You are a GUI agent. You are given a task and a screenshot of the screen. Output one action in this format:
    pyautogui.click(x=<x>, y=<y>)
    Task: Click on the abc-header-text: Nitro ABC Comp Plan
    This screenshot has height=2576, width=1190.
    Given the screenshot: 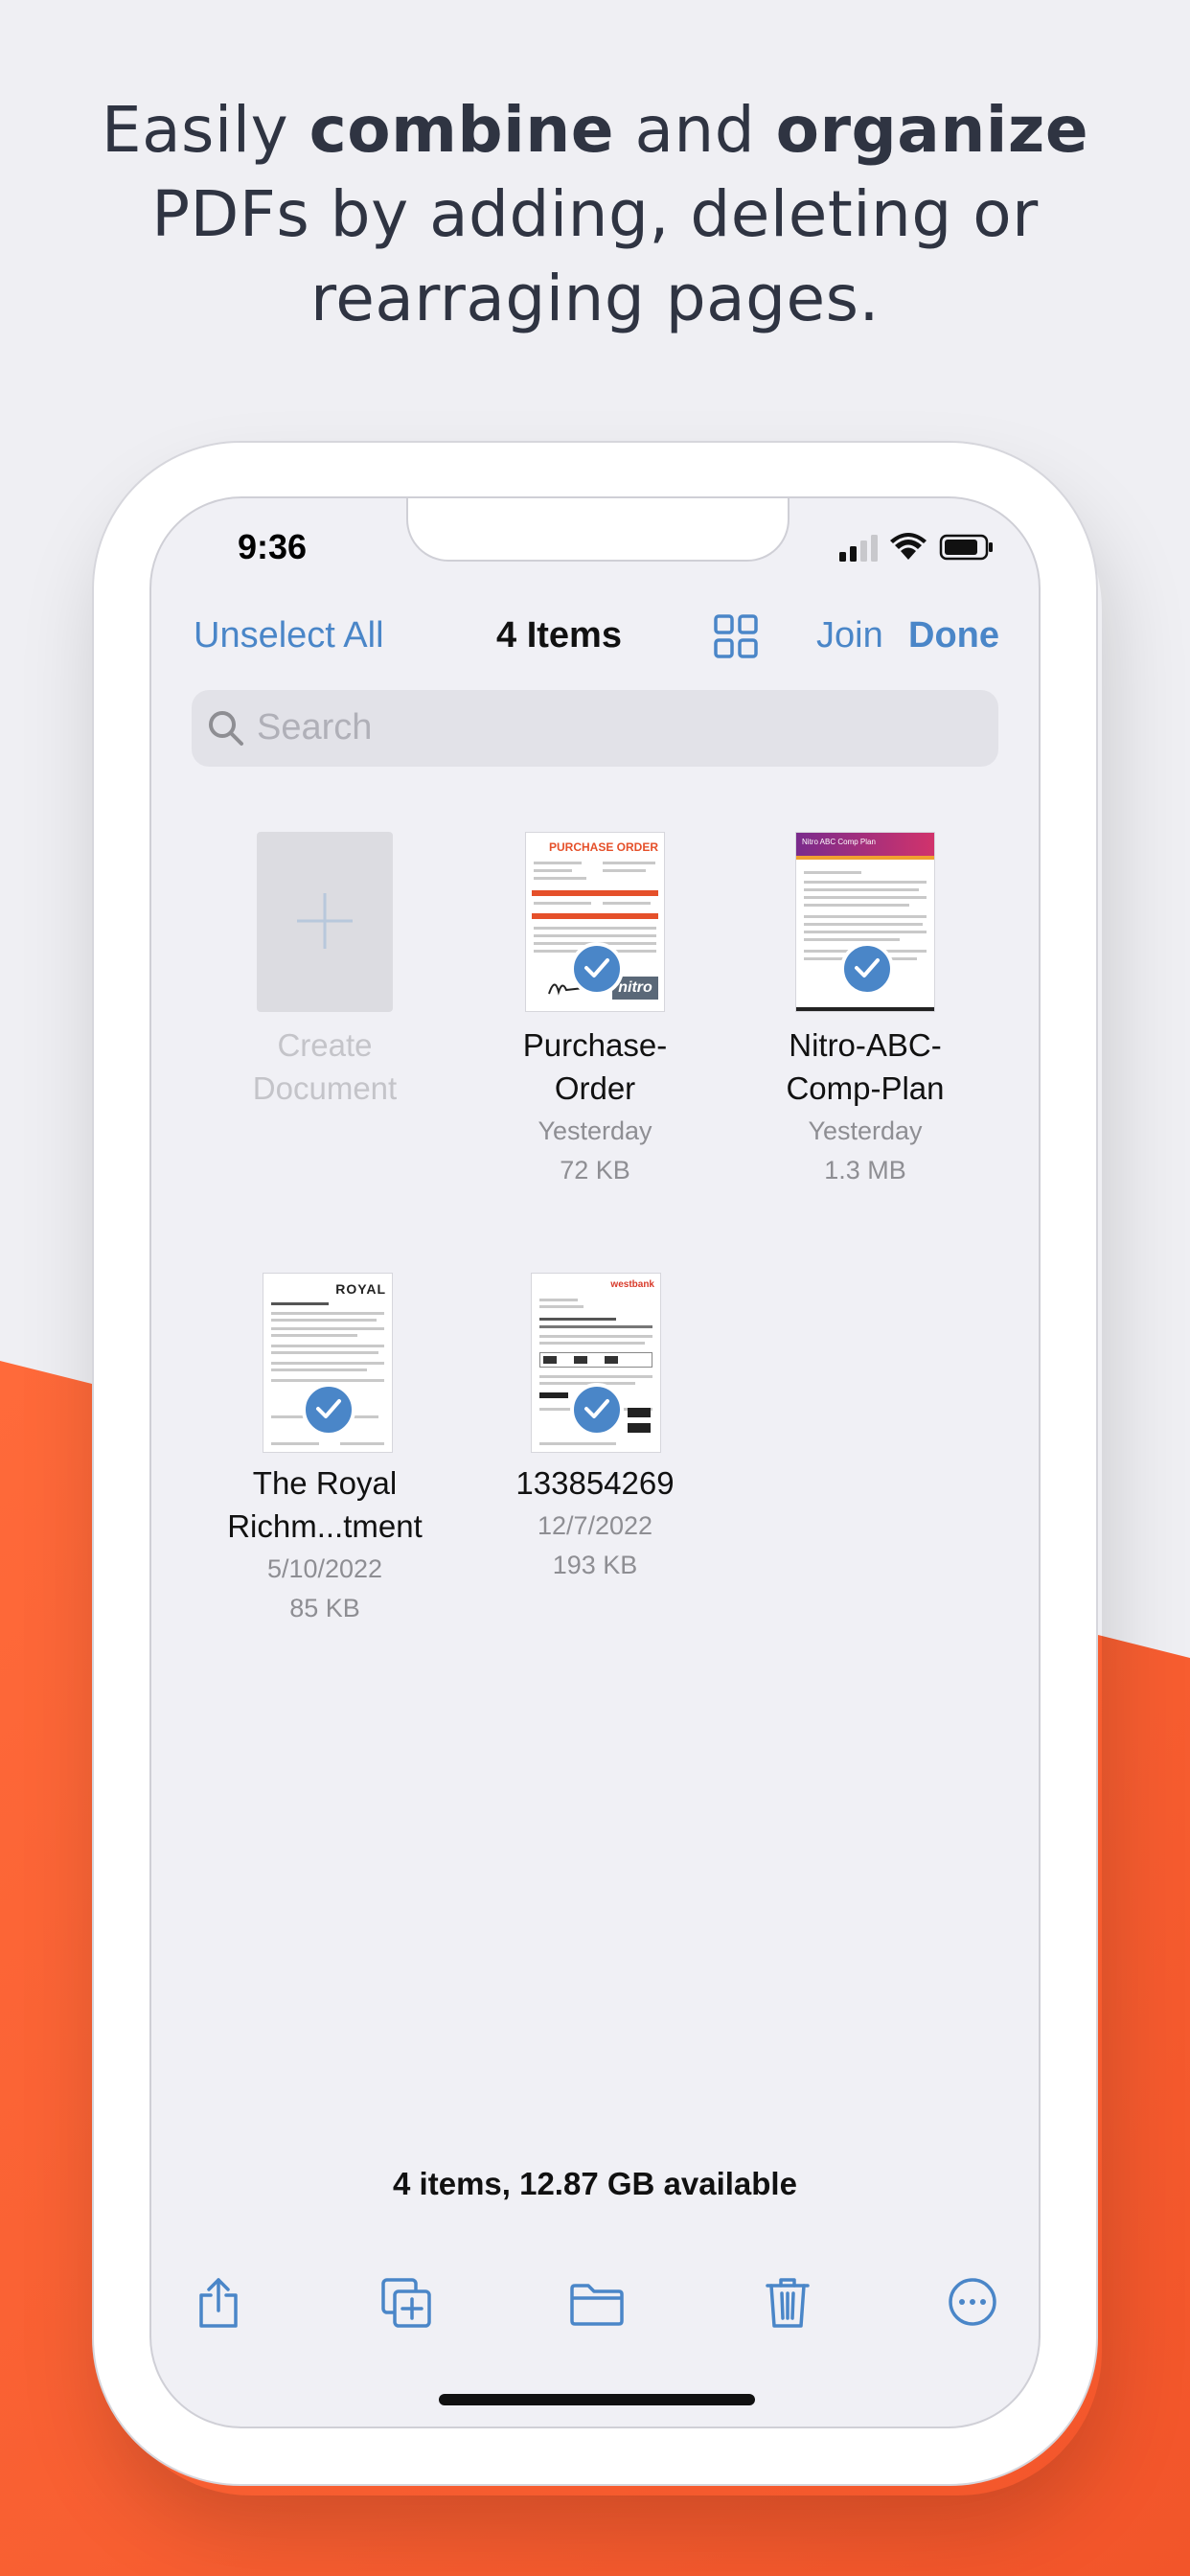 What is the action you would take?
    pyautogui.click(x=839, y=842)
    